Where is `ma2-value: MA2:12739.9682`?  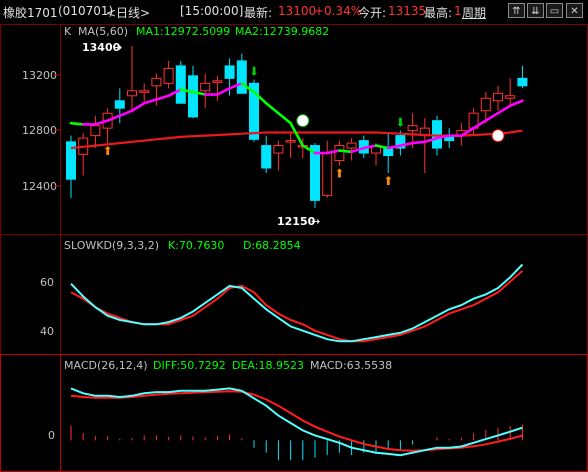 ma2-value: MA2:12739.9682 is located at coordinates (282, 31).